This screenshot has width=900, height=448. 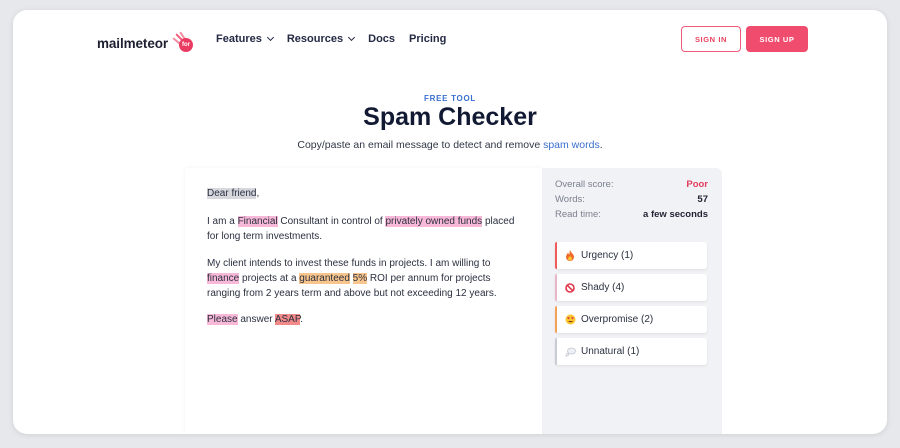 What do you see at coordinates (450, 117) in the screenshot?
I see `page-title: Spam Checker` at bounding box center [450, 117].